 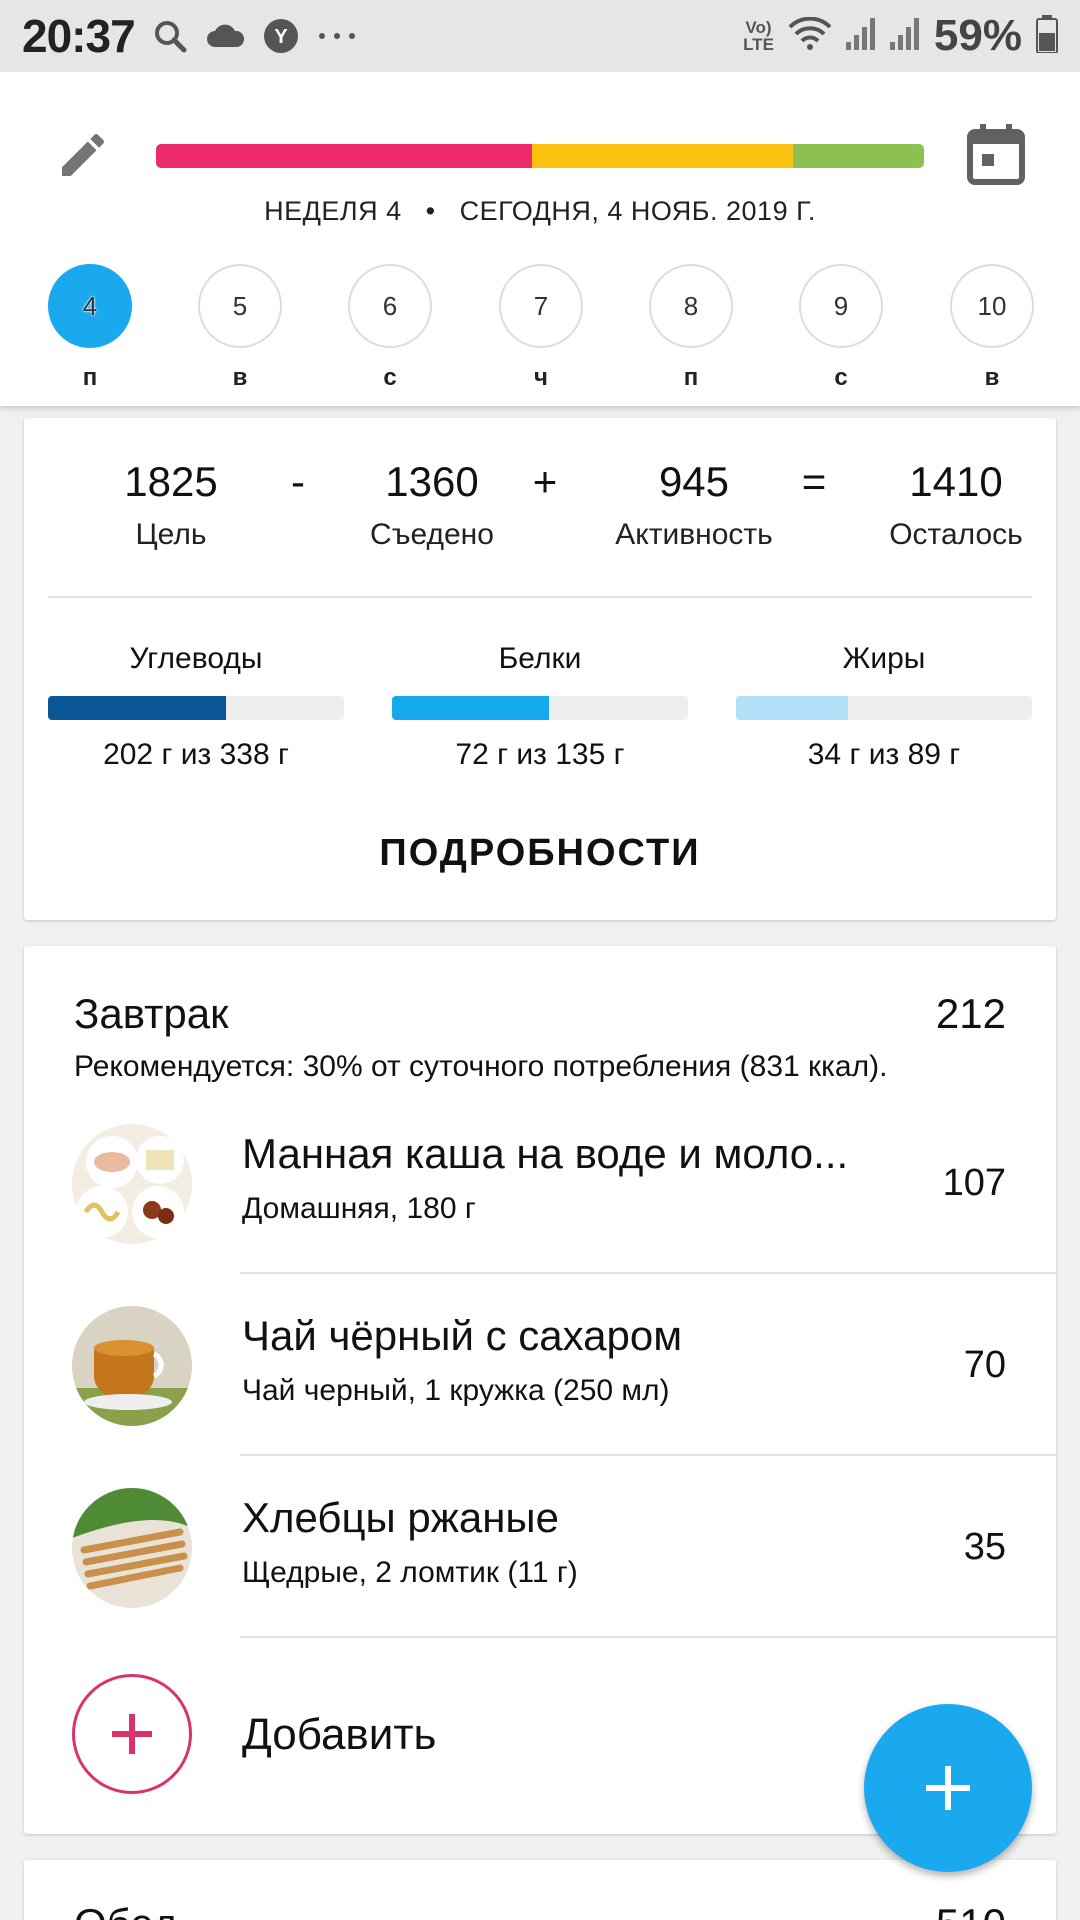 What do you see at coordinates (977, 35) in the screenshot?
I see `battery-percent: 59%` at bounding box center [977, 35].